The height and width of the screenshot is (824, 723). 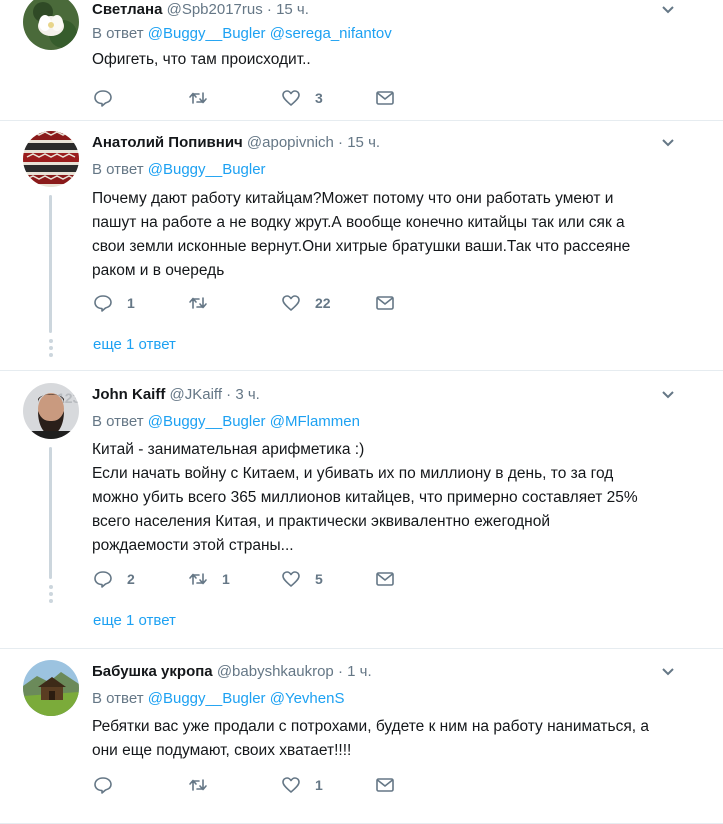 I want to click on reply-context: В ответ @Buggy__Bugler @MFlammen, so click(x=226, y=421).